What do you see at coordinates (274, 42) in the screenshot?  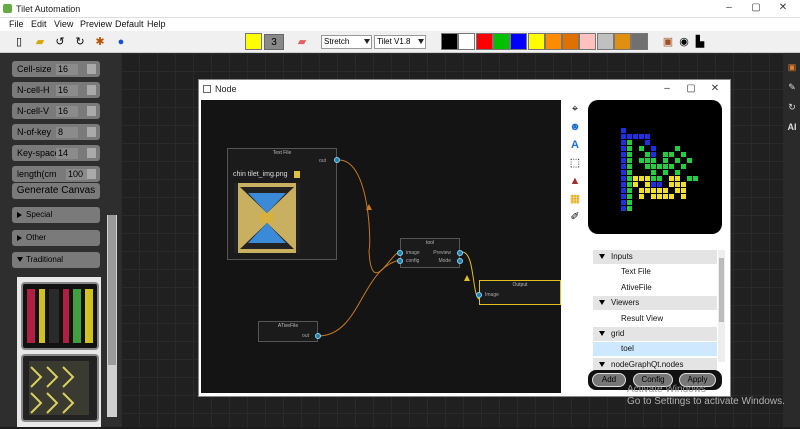 I see `brush-size-field: 3` at bounding box center [274, 42].